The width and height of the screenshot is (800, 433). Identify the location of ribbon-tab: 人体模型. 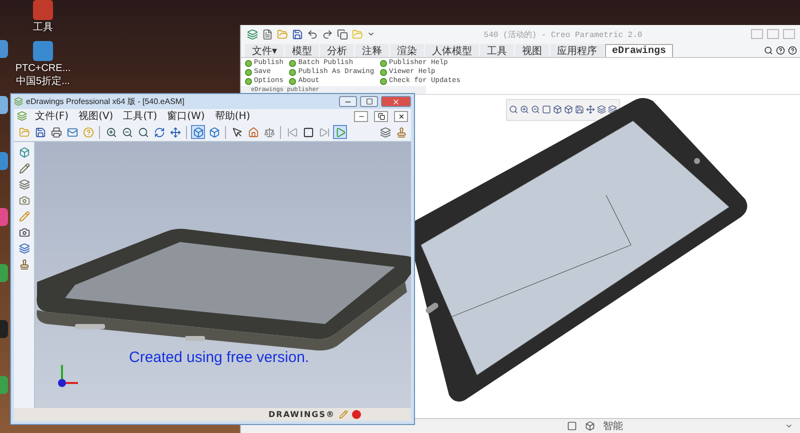
(452, 50).